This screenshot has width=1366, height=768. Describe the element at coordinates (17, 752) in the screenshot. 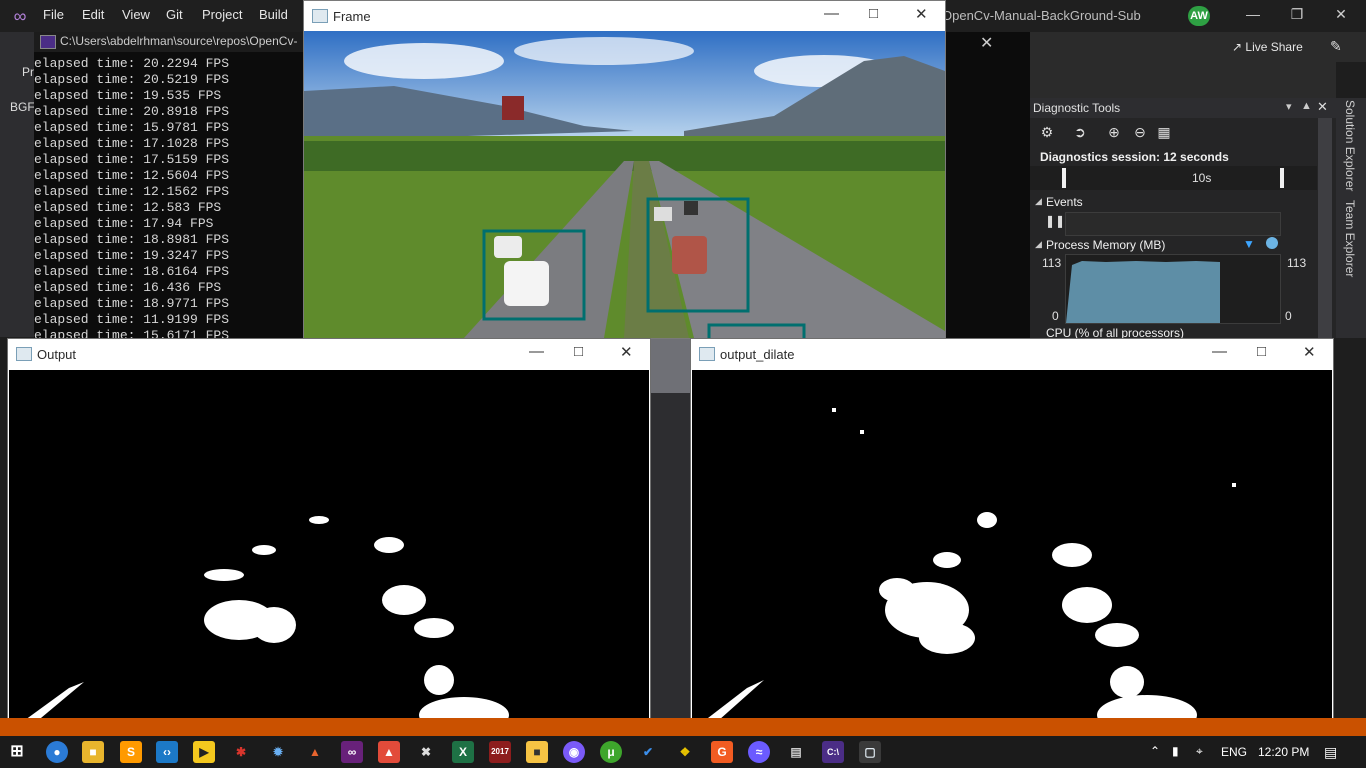

I see `windows-start-icon: ⊞` at that location.